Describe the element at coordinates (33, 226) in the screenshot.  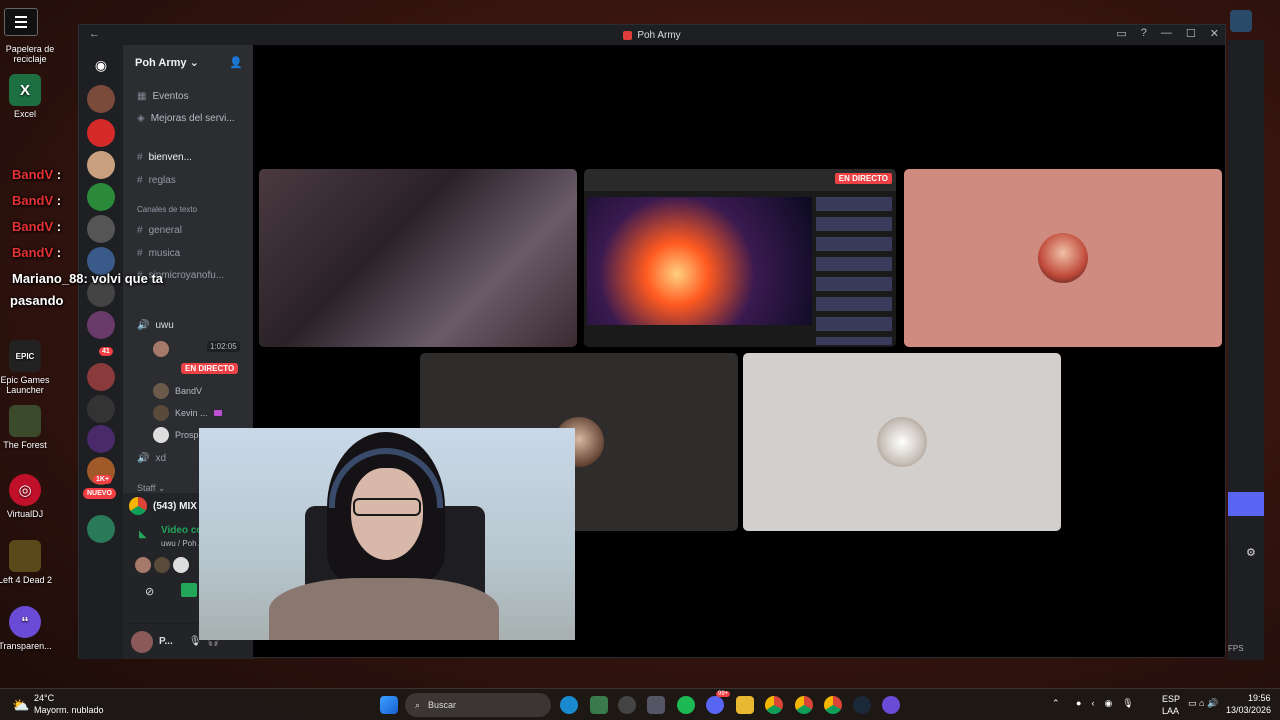
I see `chat-username: BandV` at that location.